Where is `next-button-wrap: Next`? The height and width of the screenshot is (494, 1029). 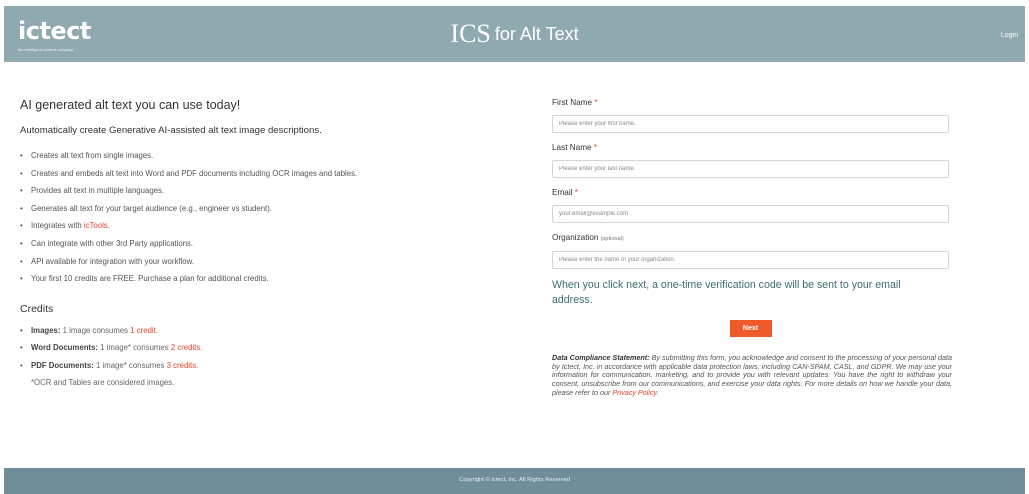
next-button-wrap: Next is located at coordinates (750, 327).